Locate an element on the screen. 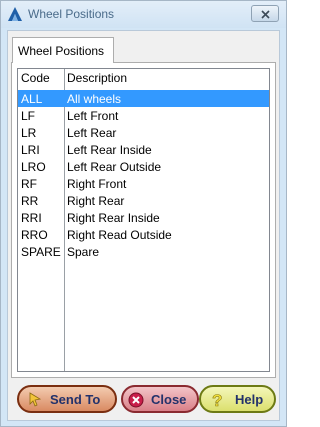 The height and width of the screenshot is (427, 320). list-item-code: ALL is located at coordinates (32, 99).